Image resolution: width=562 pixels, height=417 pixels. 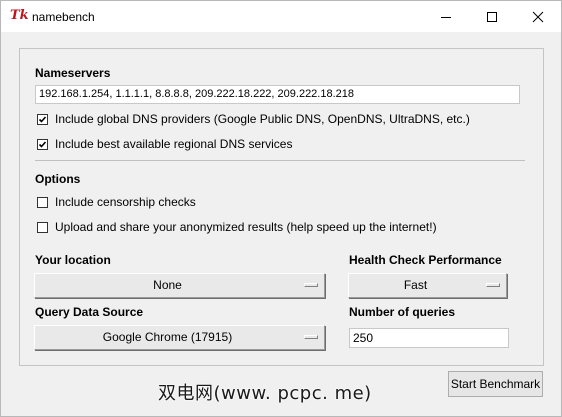 I want to click on minimize-button, so click(x=446, y=16).